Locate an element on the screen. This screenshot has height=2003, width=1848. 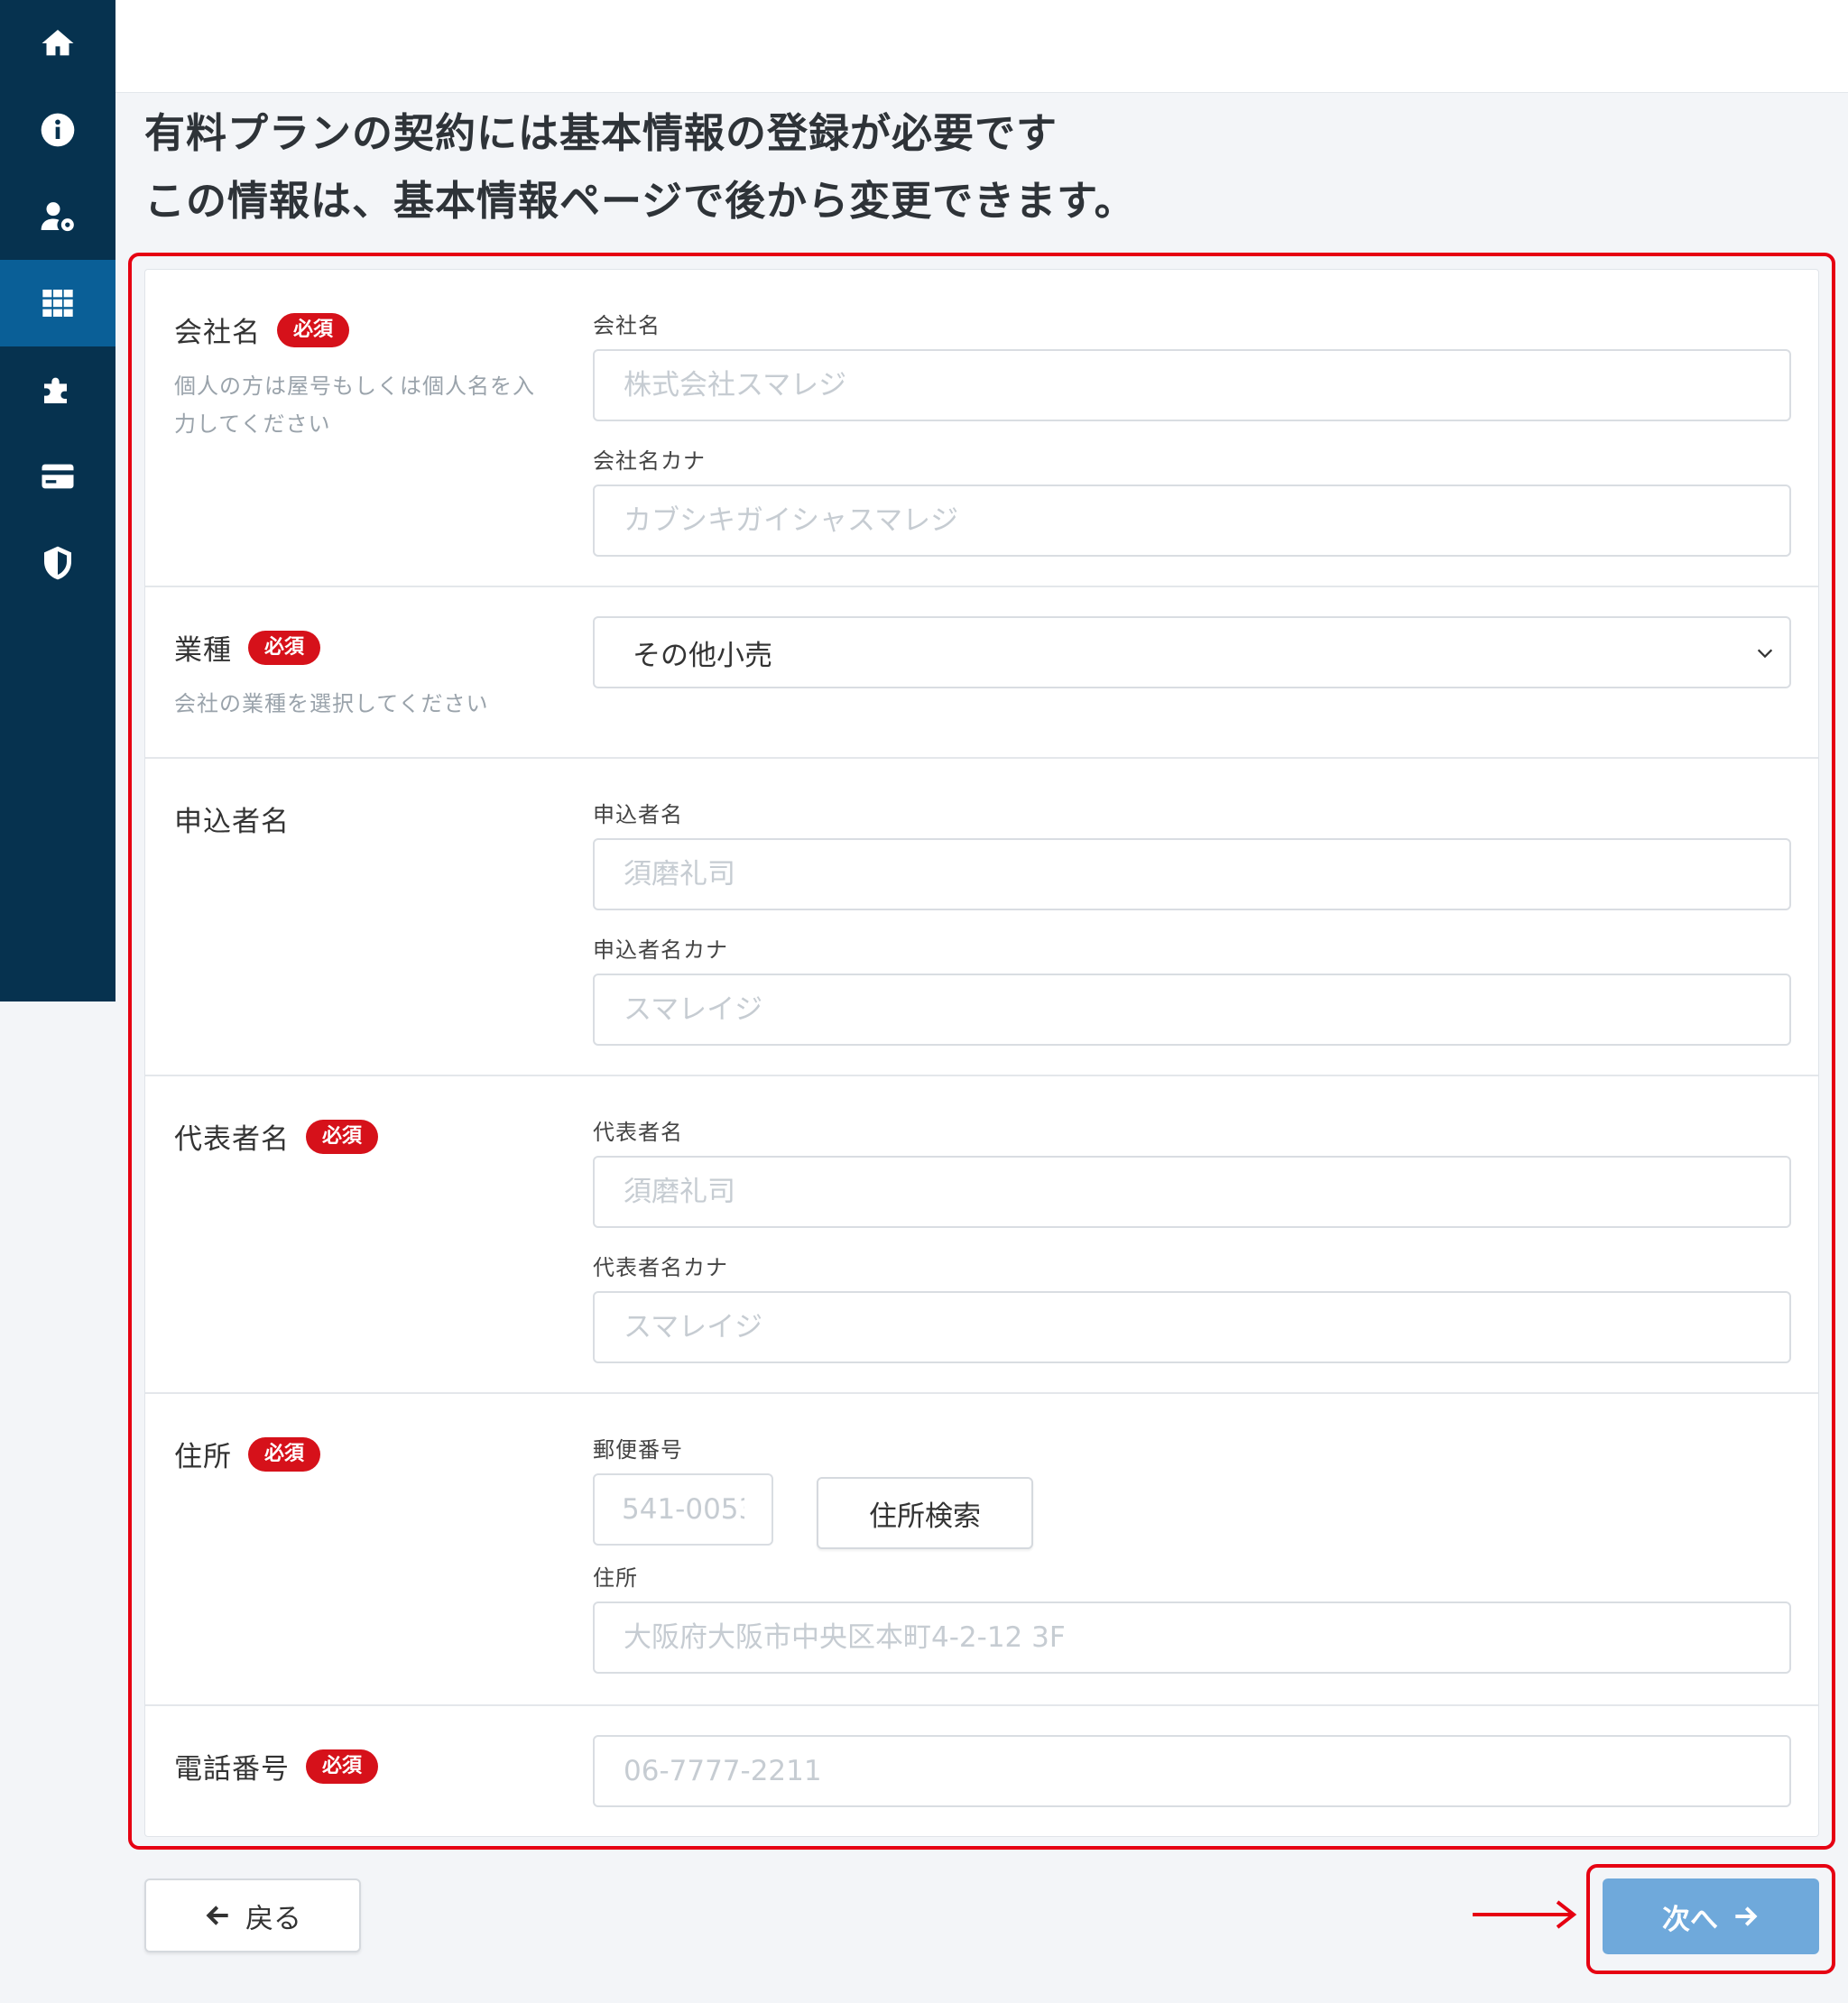
shield-icon is located at coordinates (57, 563).